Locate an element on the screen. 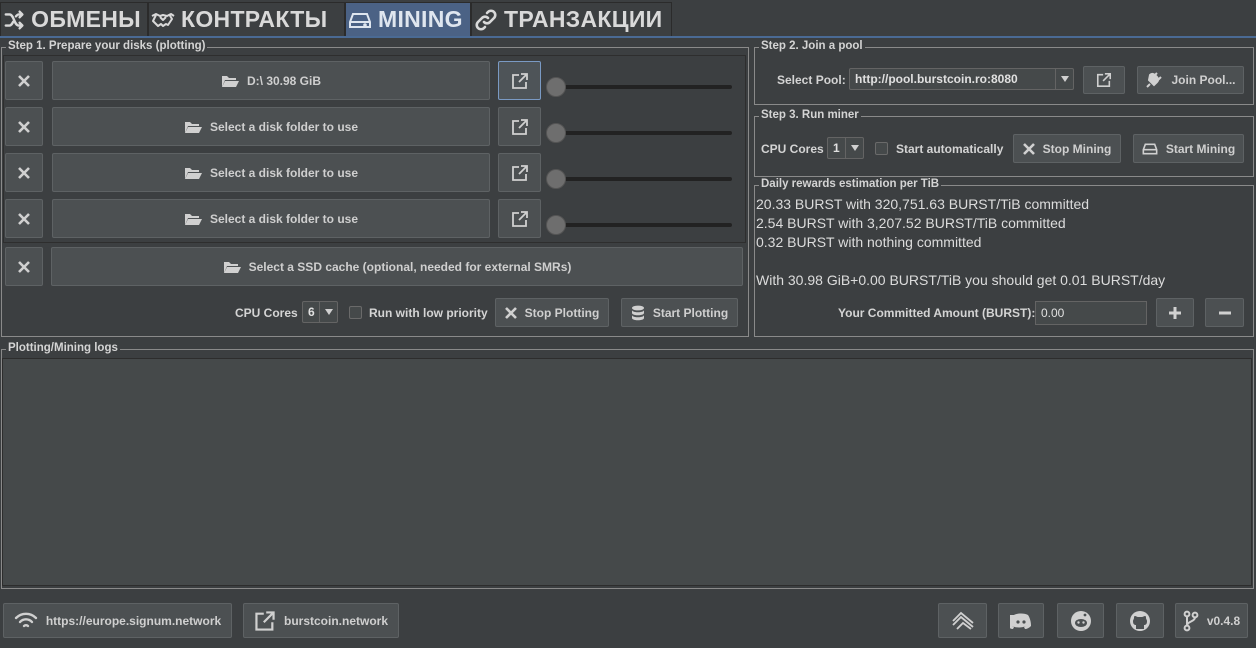 The width and height of the screenshot is (1256, 648). decrease-amount-button is located at coordinates (1224, 312).